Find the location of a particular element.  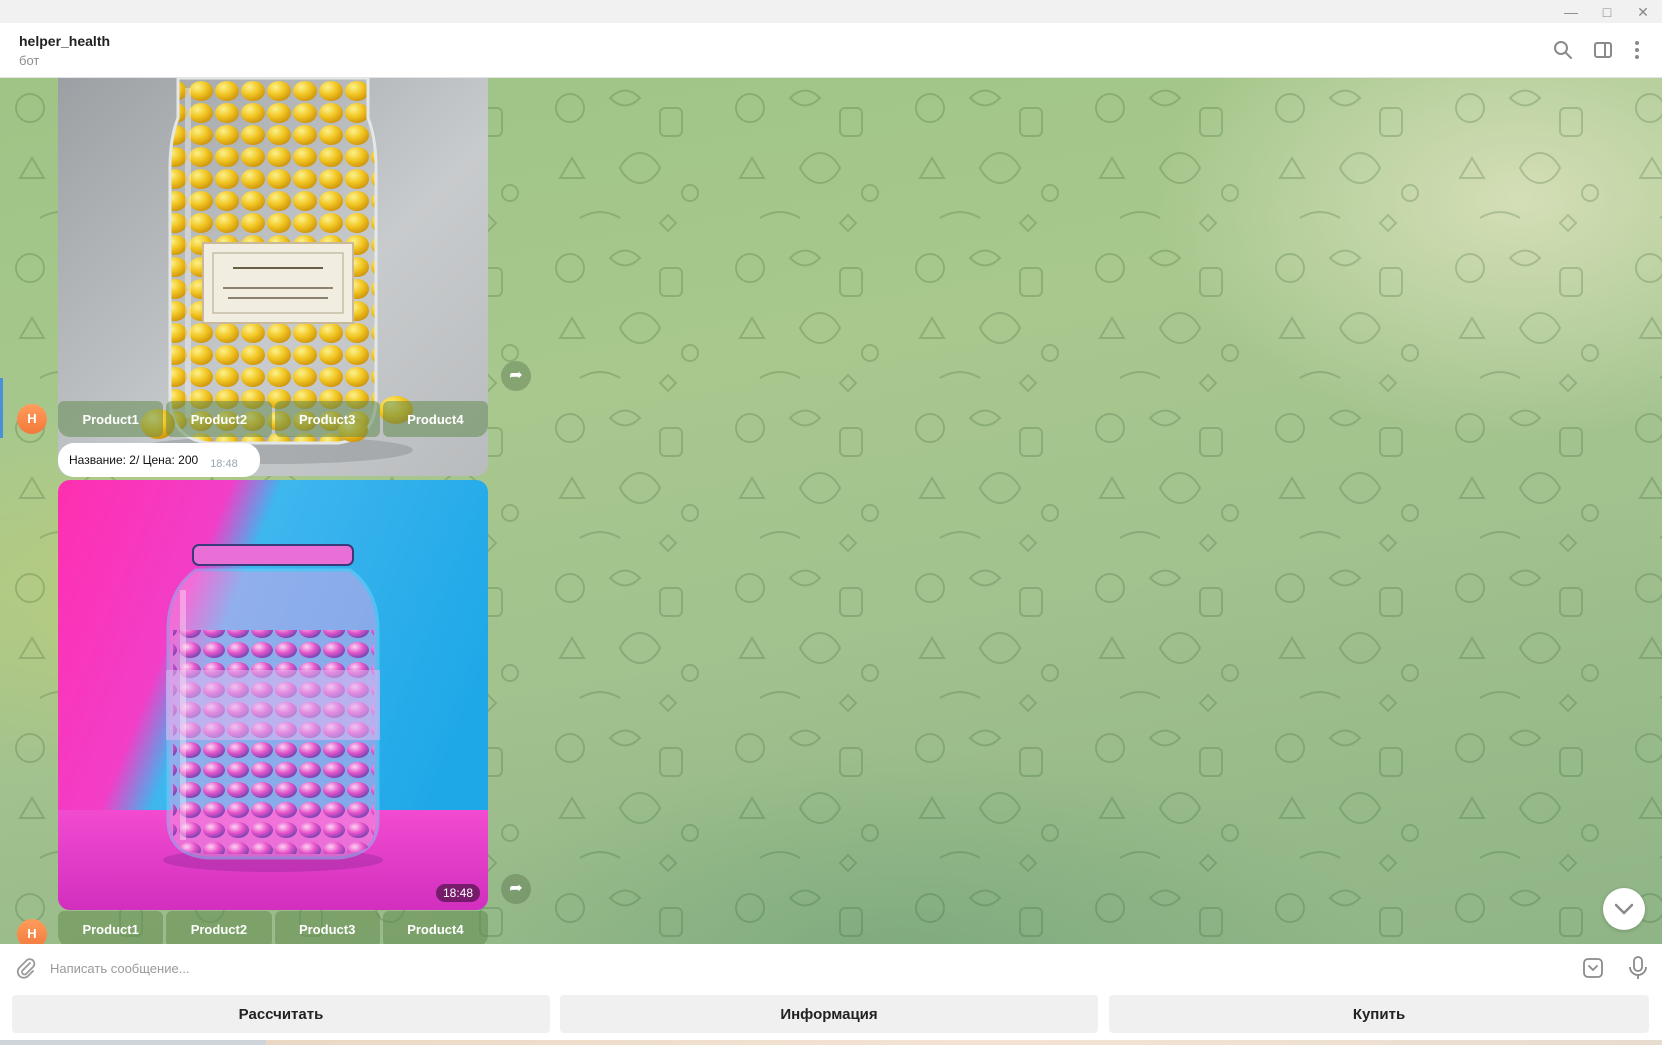

reply-keyboard: Рассчитать Информация Купить is located at coordinates (831, 1018).